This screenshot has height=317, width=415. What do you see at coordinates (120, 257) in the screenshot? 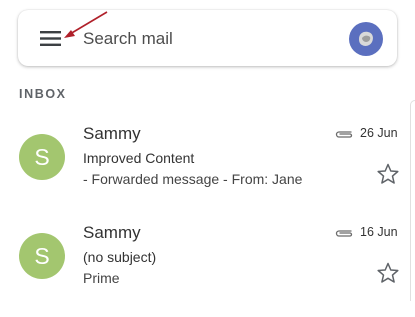
I see `email-subject: (no subject)` at bounding box center [120, 257].